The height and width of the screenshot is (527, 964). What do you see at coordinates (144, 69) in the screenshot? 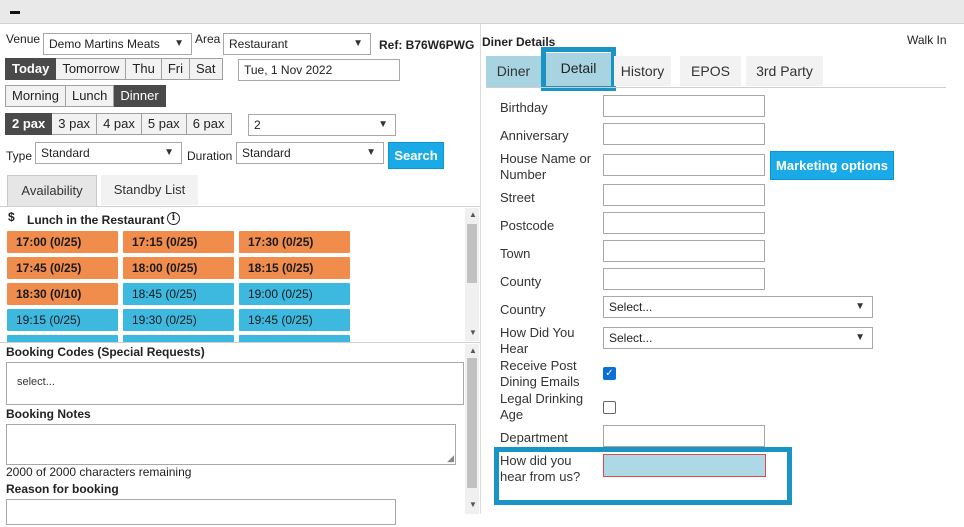
I see `thu-button: Thu` at bounding box center [144, 69].